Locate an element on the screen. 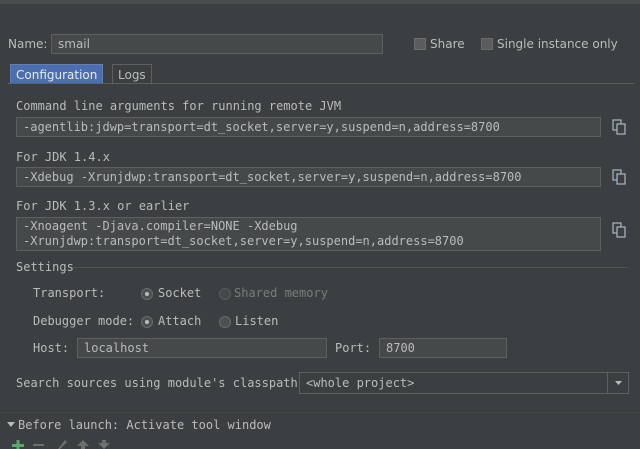  copy-jvm-args-icon is located at coordinates (619, 127).